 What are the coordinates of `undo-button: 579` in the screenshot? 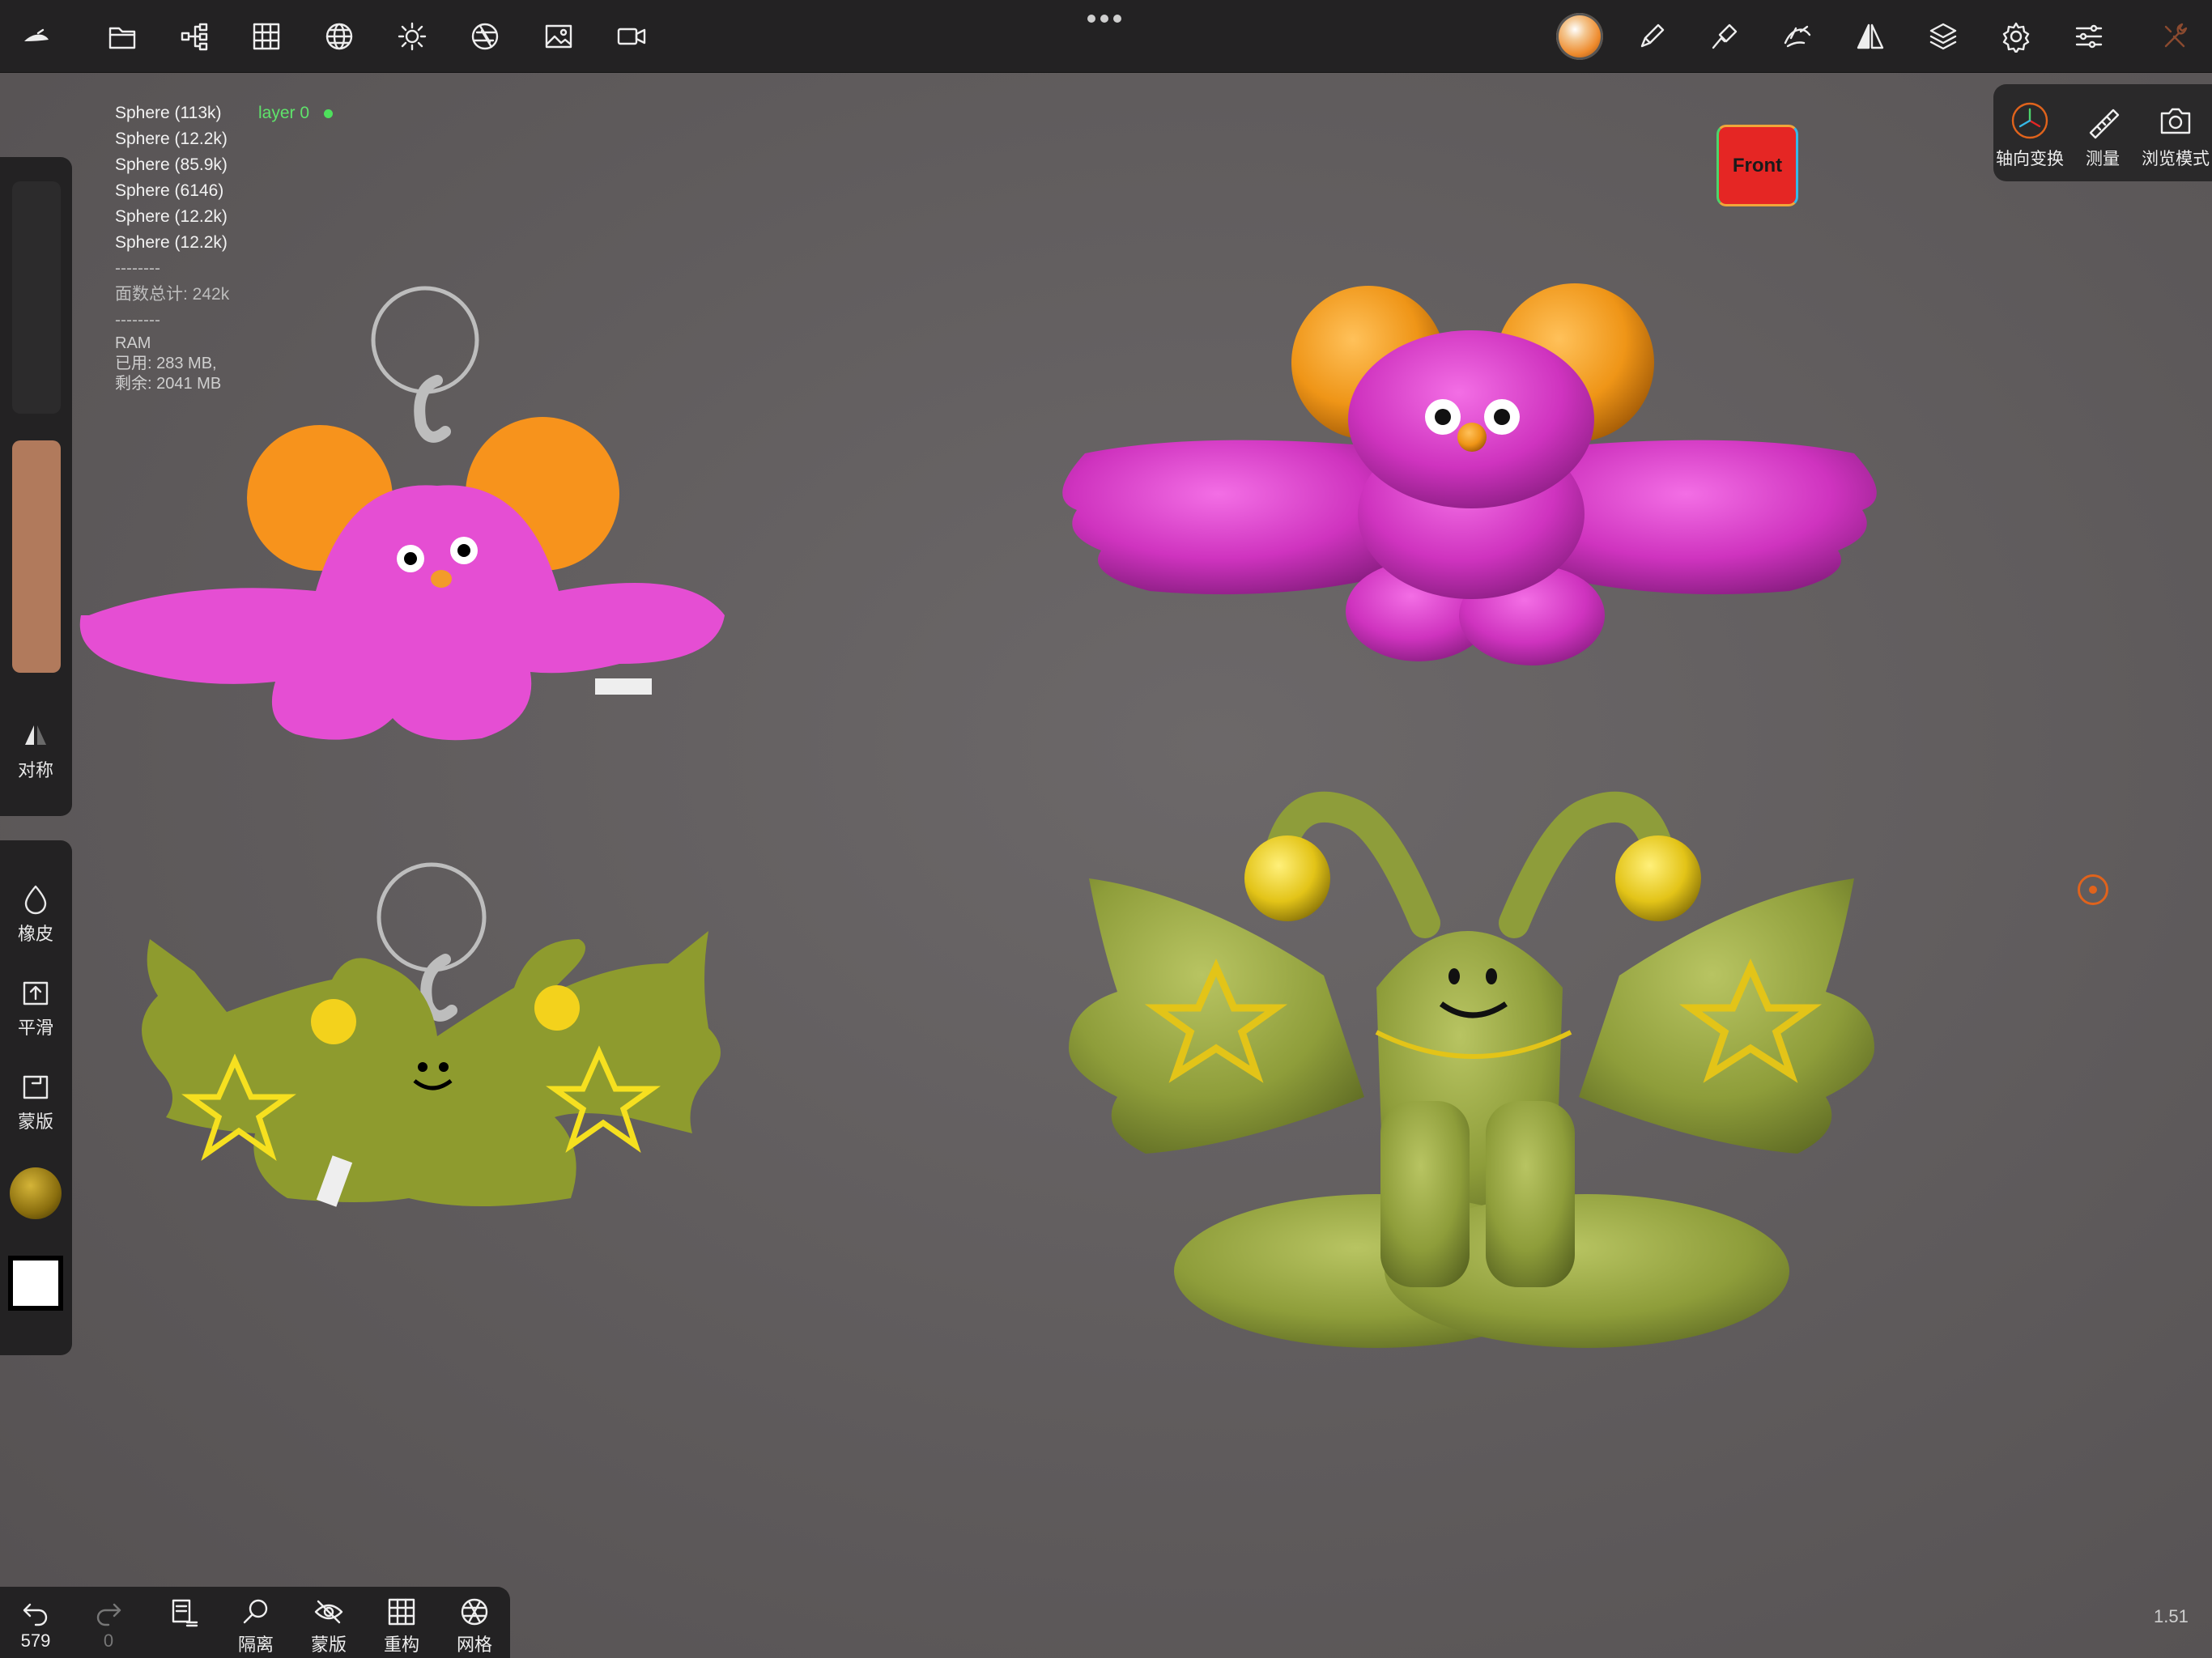 It's located at (36, 1622).